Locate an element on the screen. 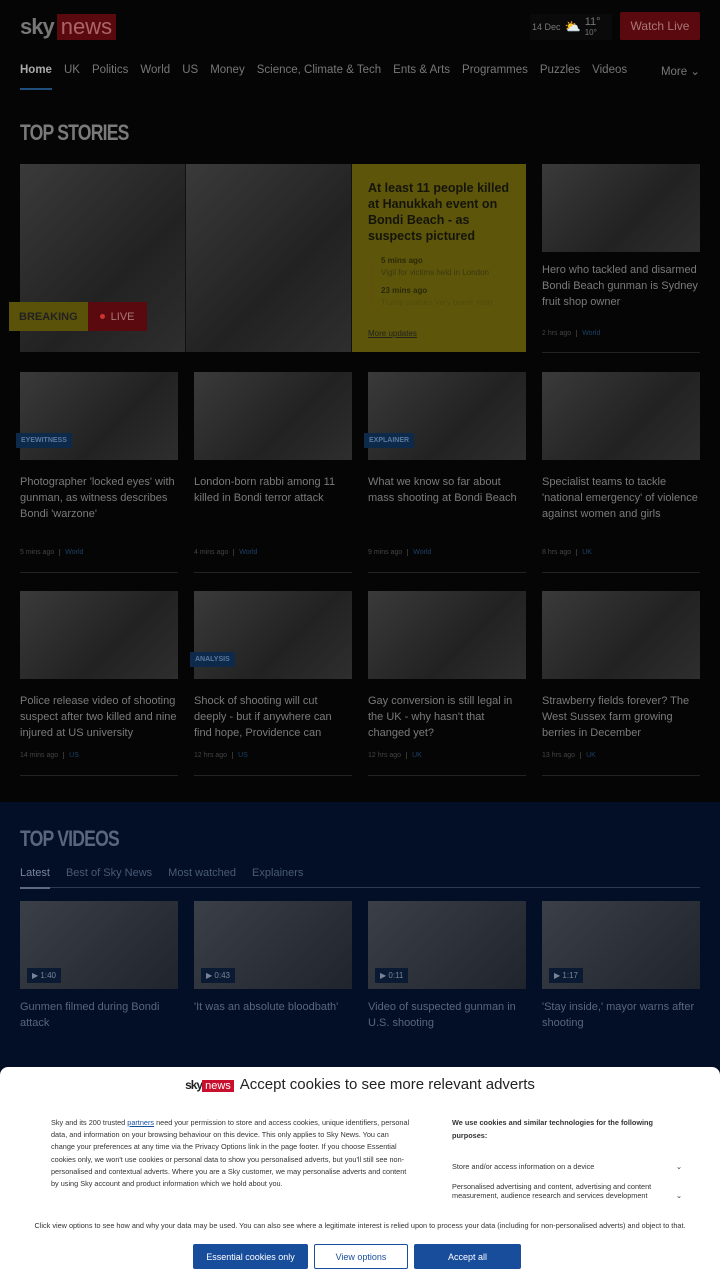  video-duration: ▶ 1:40 is located at coordinates (44, 975).